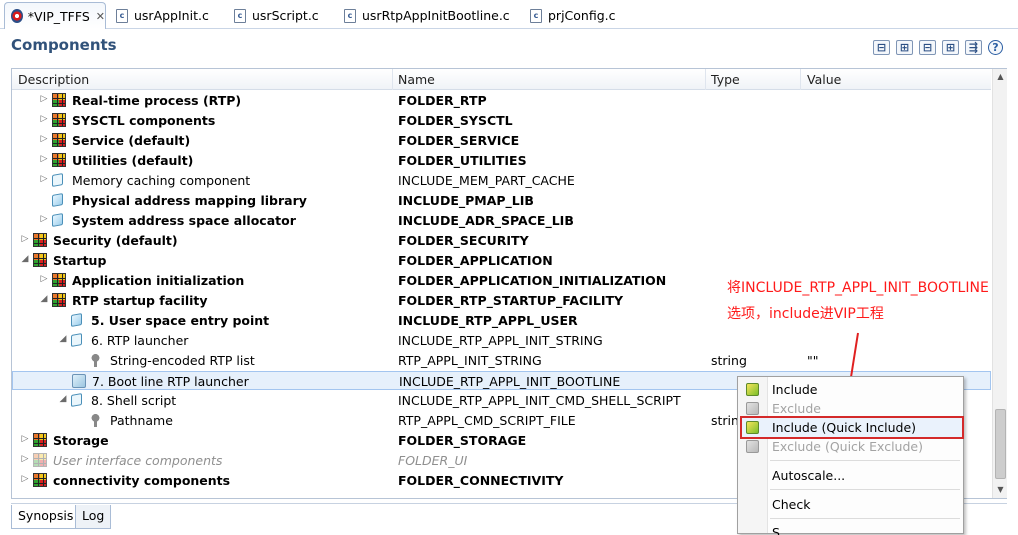 This screenshot has height=535, width=1018. Describe the element at coordinates (80, 260) in the screenshot. I see `row-description: Startup` at that location.